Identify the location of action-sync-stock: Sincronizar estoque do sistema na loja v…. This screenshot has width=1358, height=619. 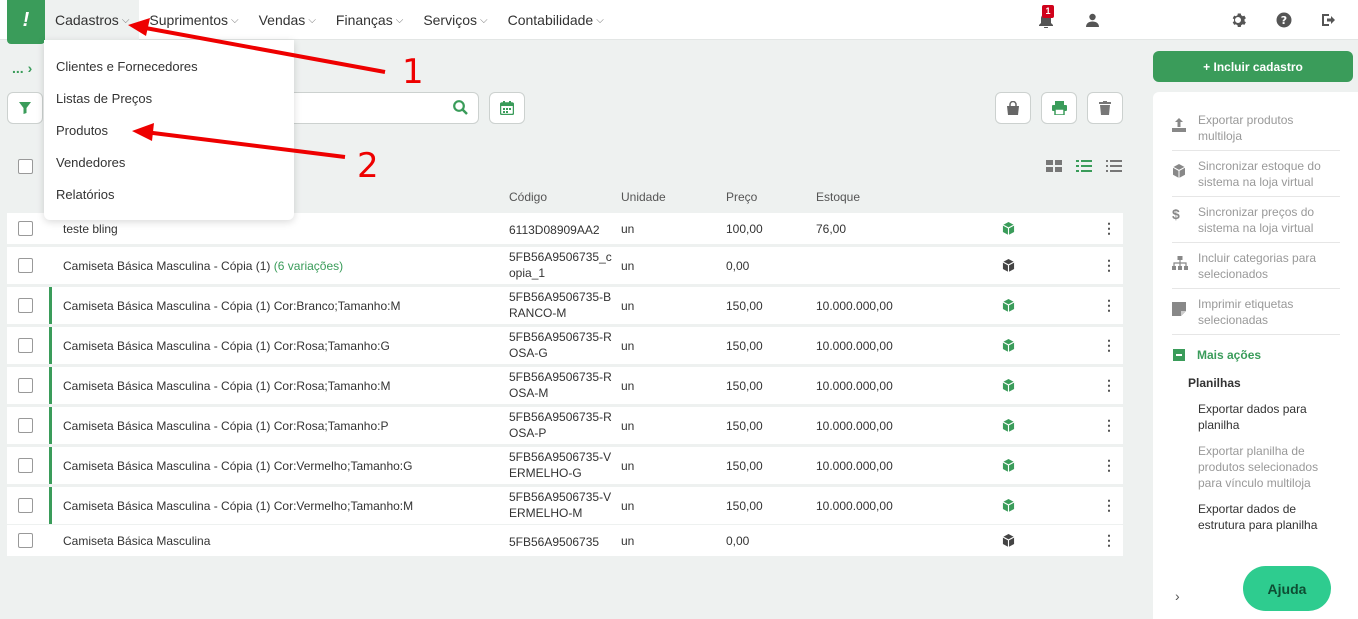
(1256, 177).